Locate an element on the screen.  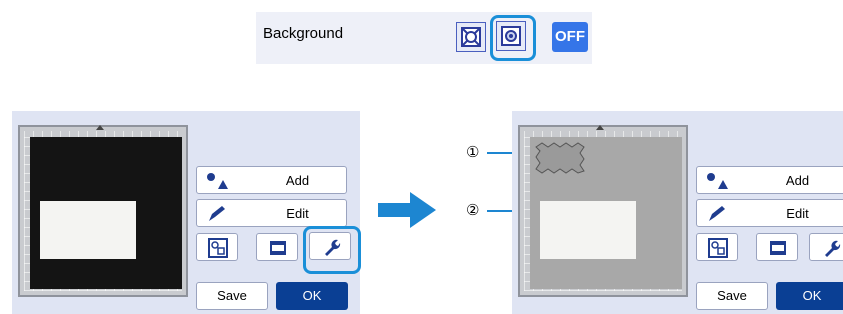
scan-outline-icon is located at coordinates (511, 36).